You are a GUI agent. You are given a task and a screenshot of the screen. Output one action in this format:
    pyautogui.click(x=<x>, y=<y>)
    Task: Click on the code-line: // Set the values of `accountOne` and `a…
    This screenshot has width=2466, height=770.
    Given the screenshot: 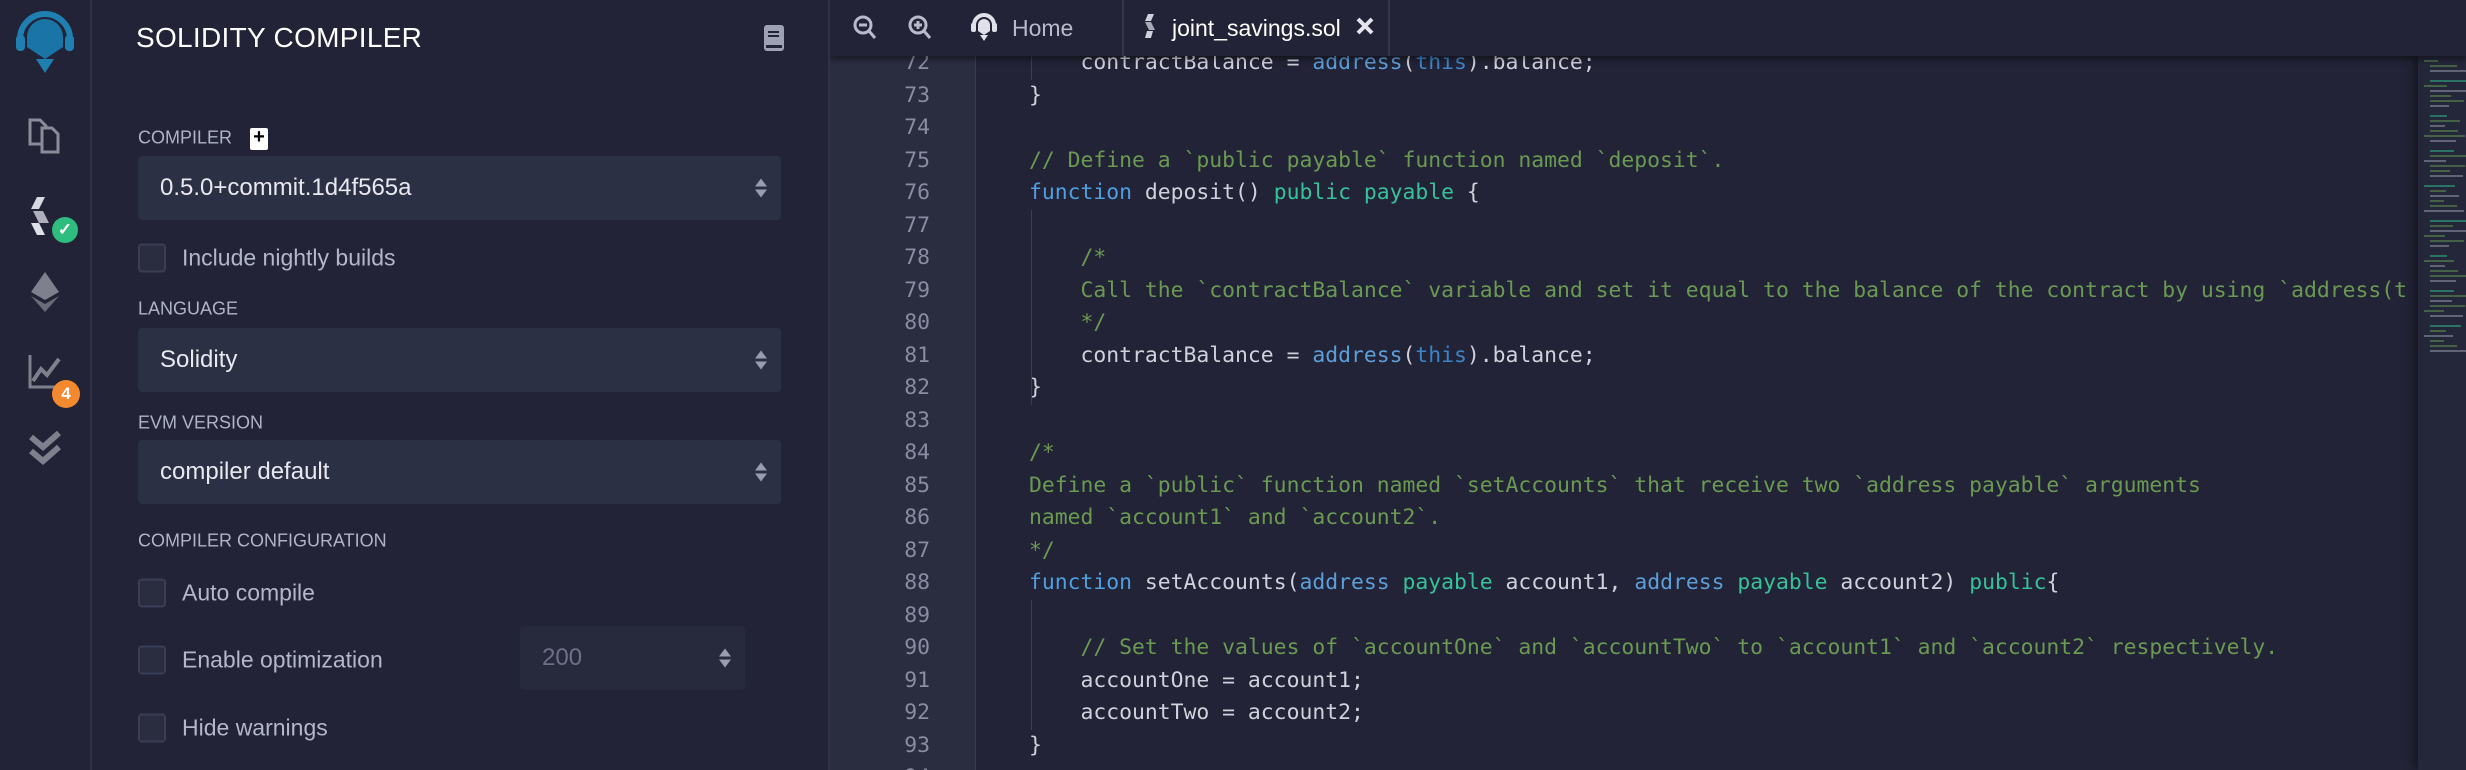 What is the action you would take?
    pyautogui.click(x=1654, y=648)
    